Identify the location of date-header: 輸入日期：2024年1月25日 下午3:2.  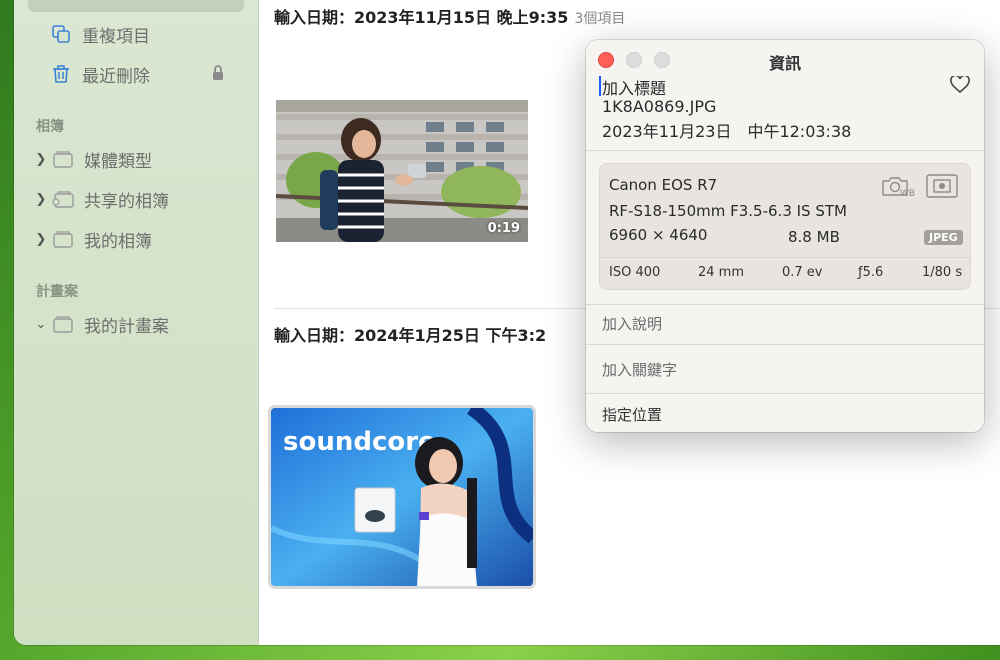
(410, 334).